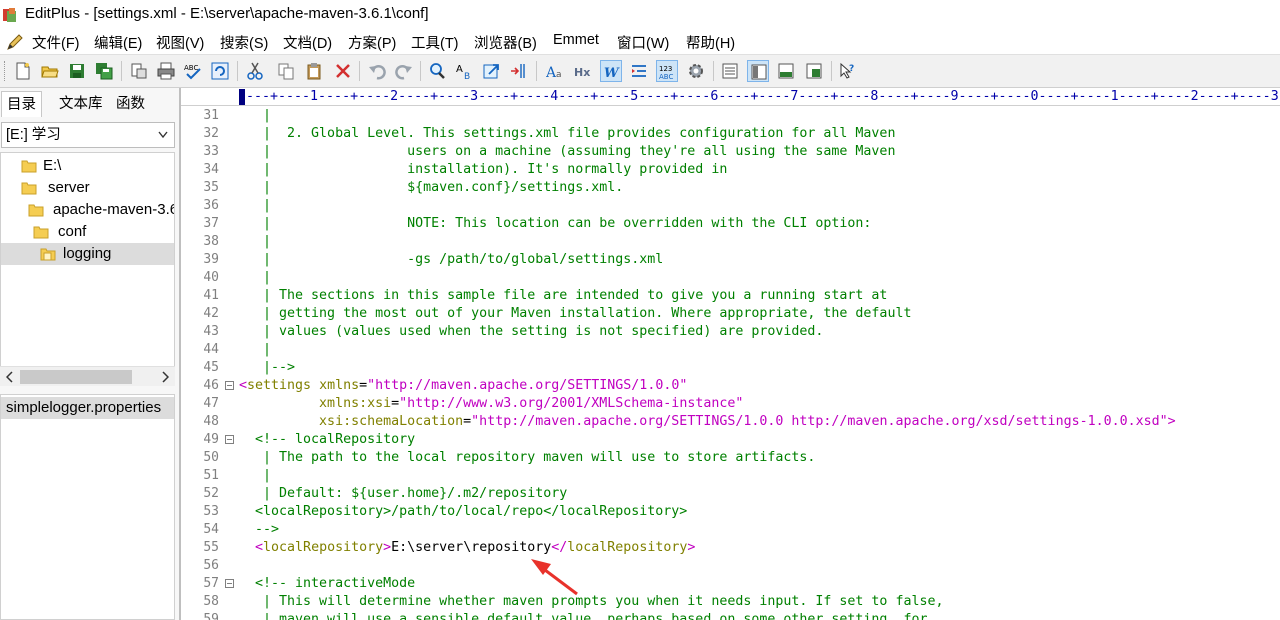  I want to click on new-file-button, so click(23, 71).